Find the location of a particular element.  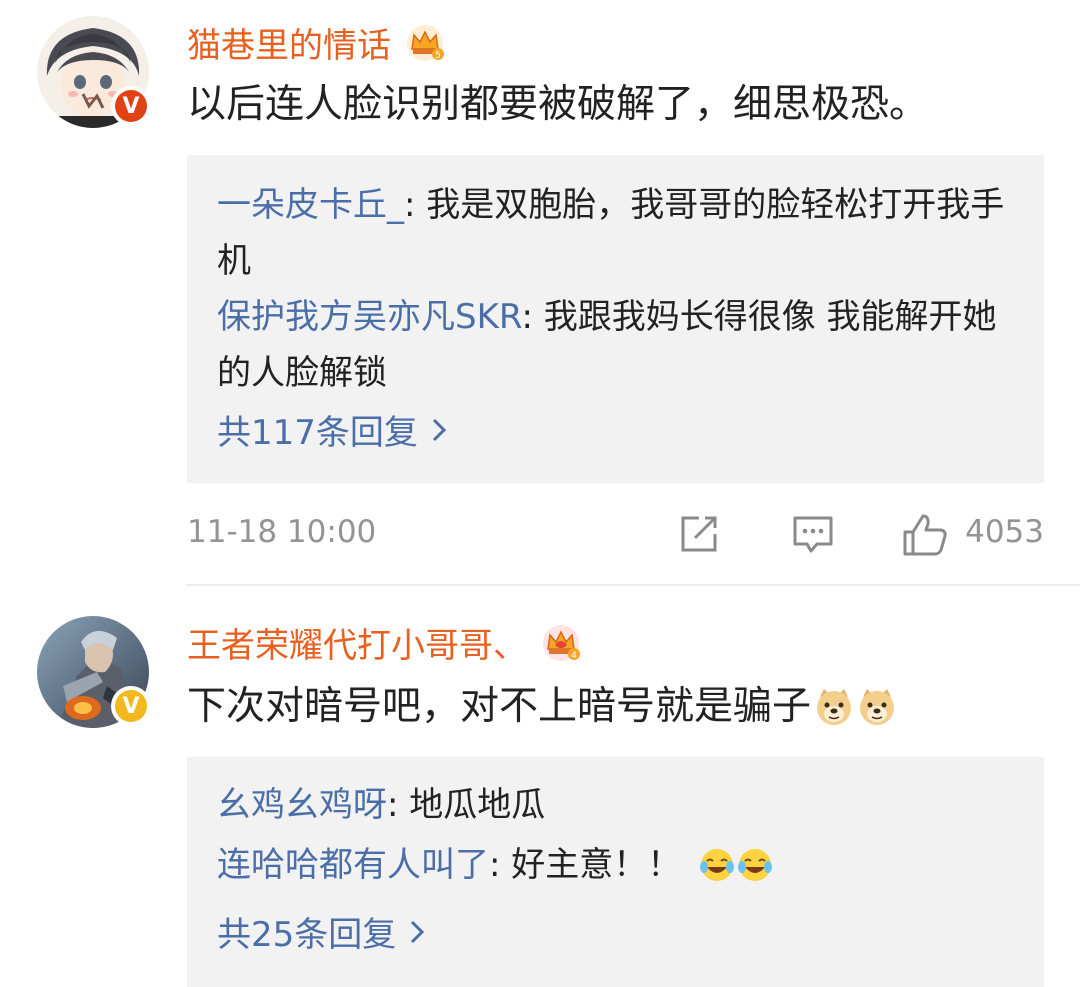

timestamp: 11-18 10:00 is located at coordinates (282, 532).